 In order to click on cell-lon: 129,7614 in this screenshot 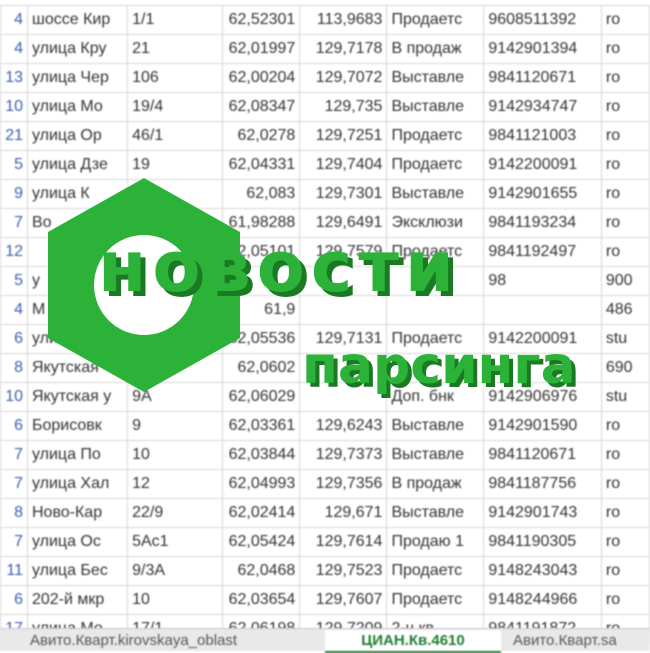, I will do `click(343, 542)`.